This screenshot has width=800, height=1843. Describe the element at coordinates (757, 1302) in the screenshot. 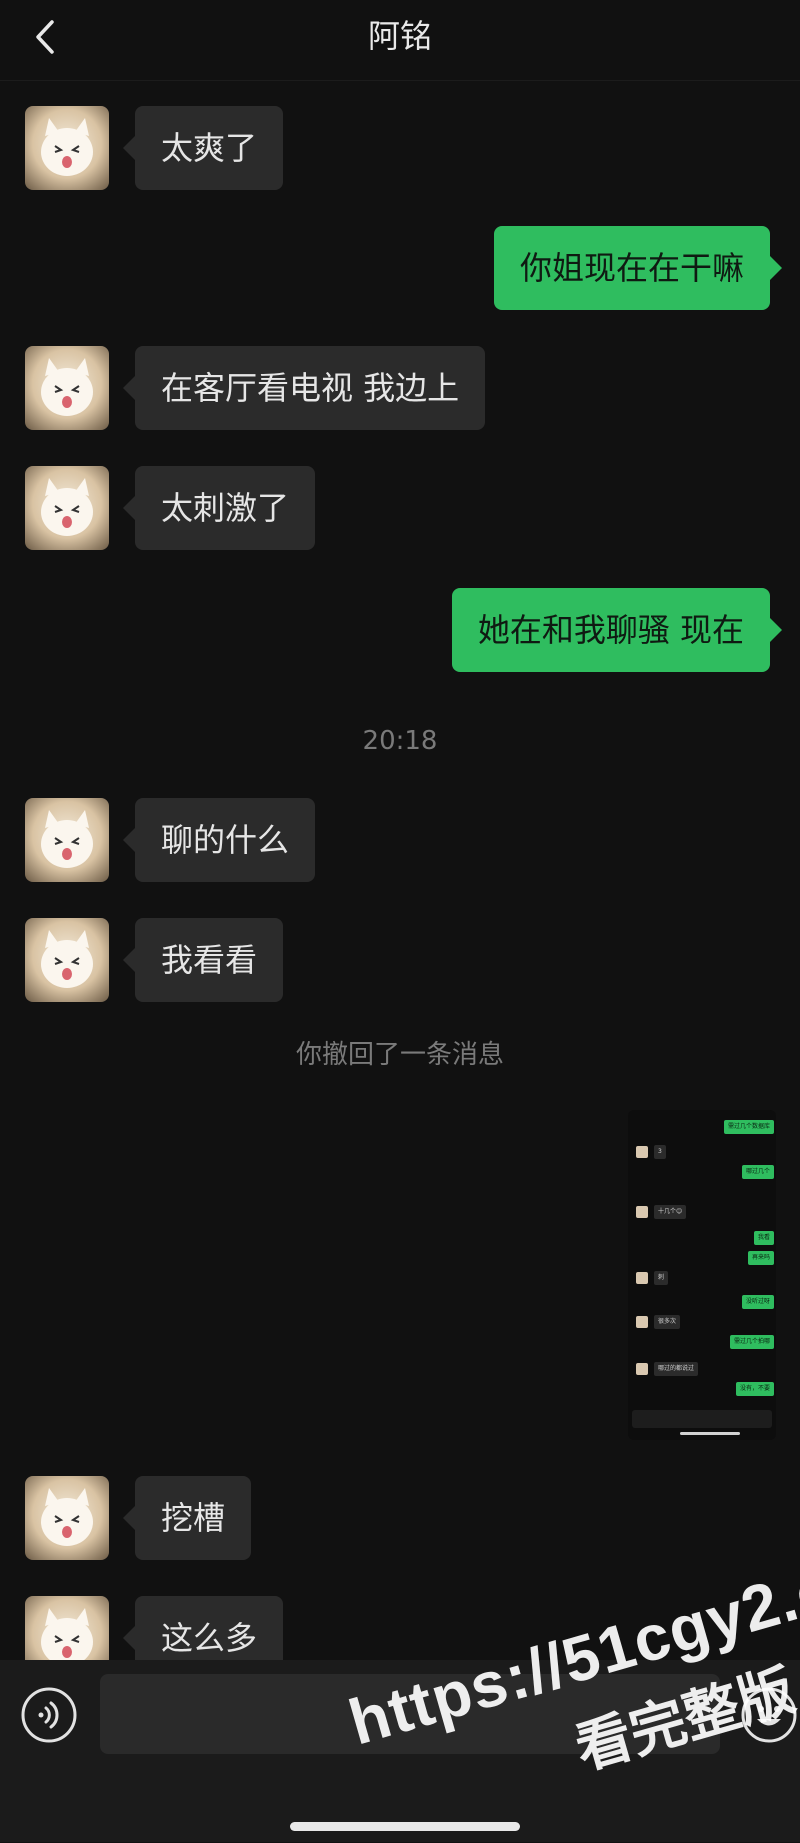

I see `mini-bubble: 没听过呀` at that location.